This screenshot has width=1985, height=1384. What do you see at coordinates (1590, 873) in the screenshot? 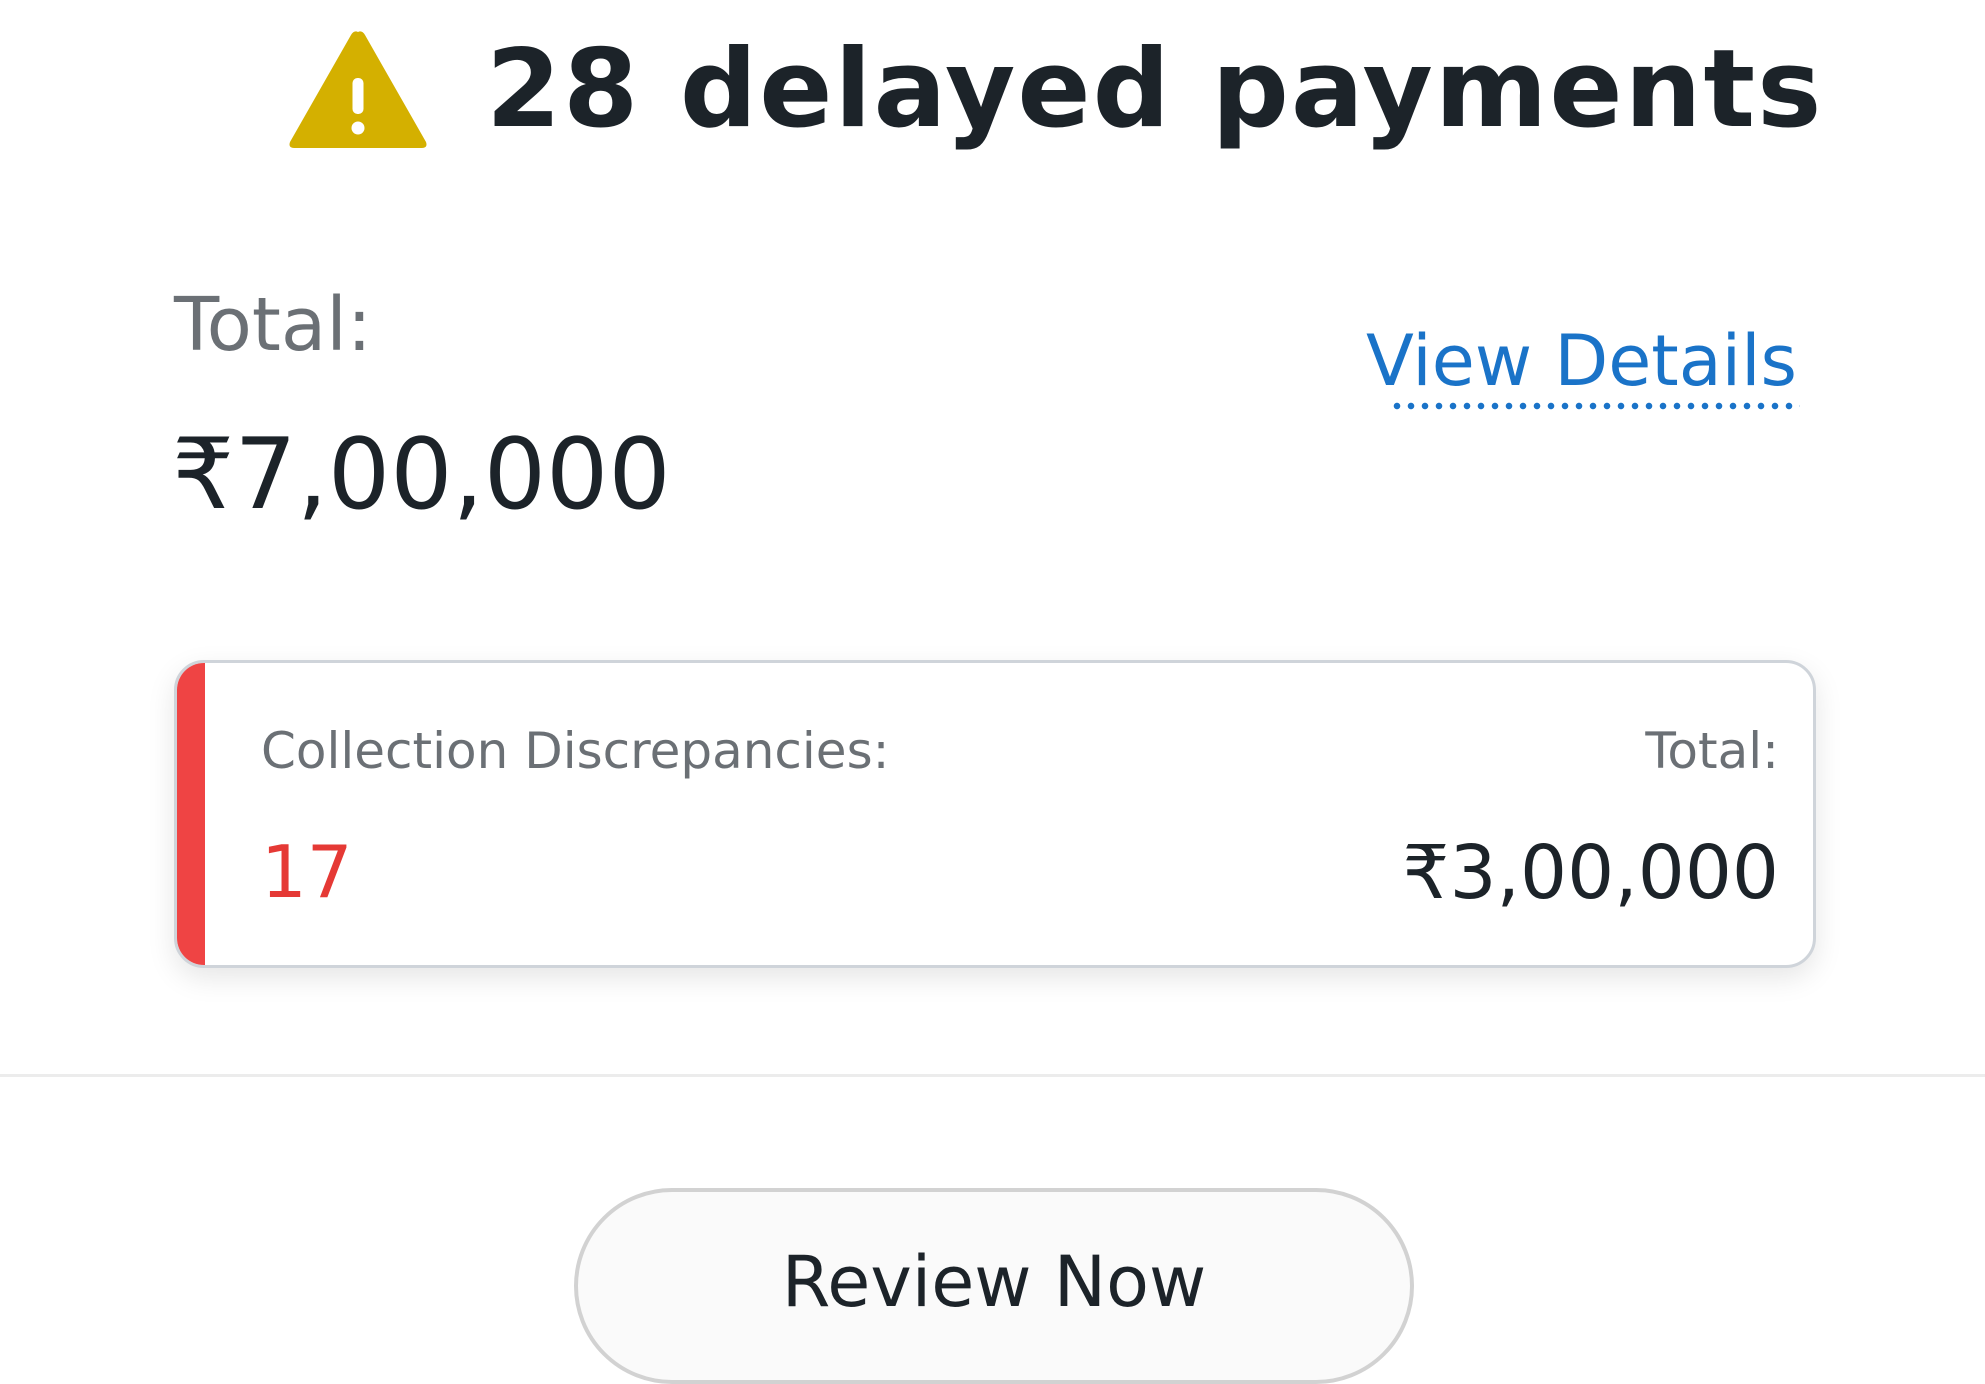
I see `discrepancy-total-amount: ₹3,00,000` at bounding box center [1590, 873].